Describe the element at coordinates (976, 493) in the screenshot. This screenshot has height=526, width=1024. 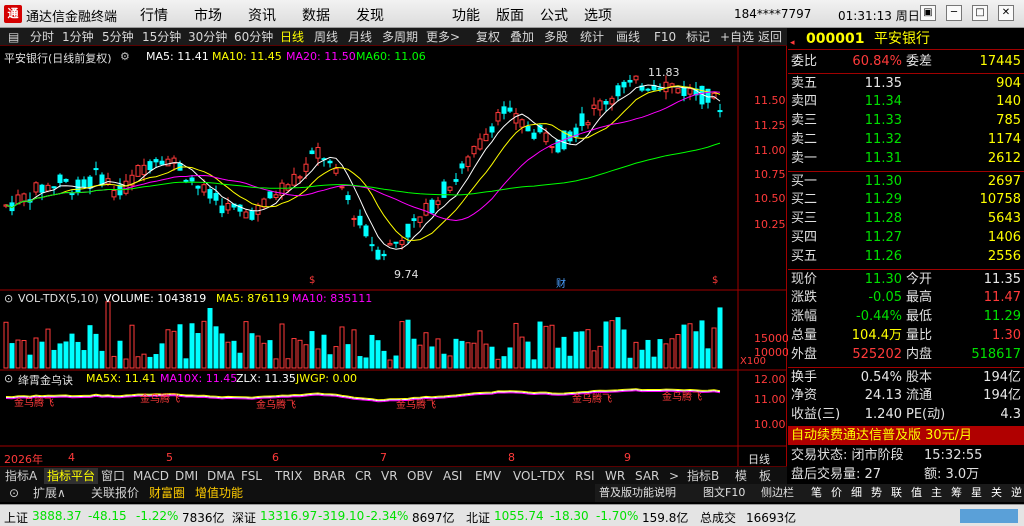
I see `side-tool-button: 星` at that location.